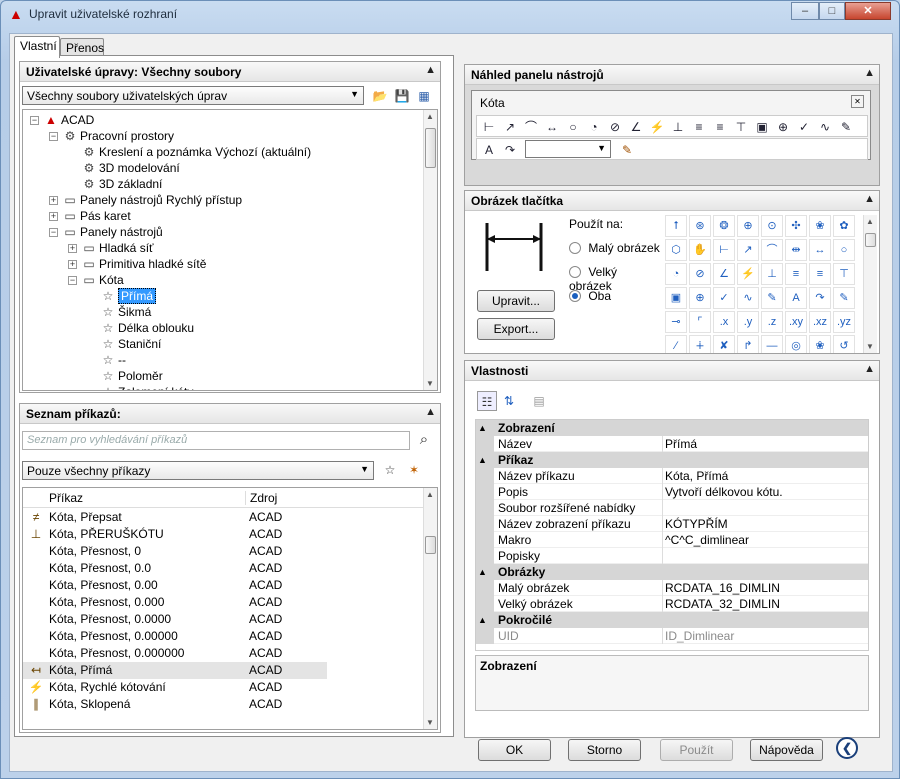 The width and height of the screenshot is (900, 779). I want to click on command-row: Kóta, Přesnost, 0.00000 ACAD, so click(175, 636).